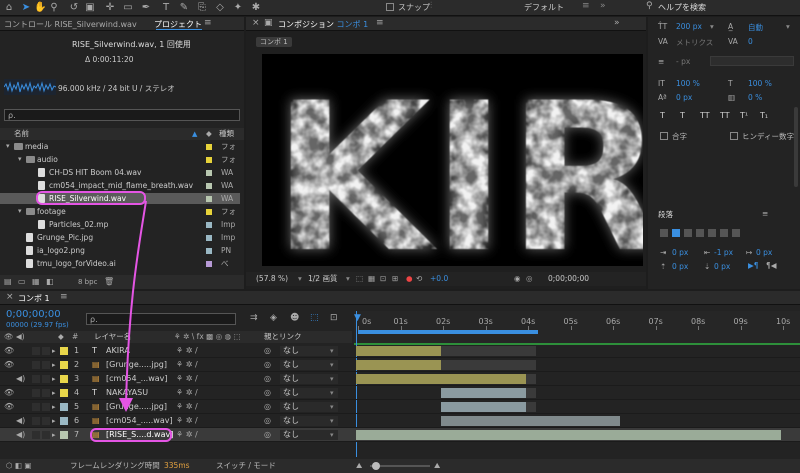 This screenshot has width=800, height=473. Describe the element at coordinates (517, 279) in the screenshot. I see `snapshot-icon: ◉` at that location.